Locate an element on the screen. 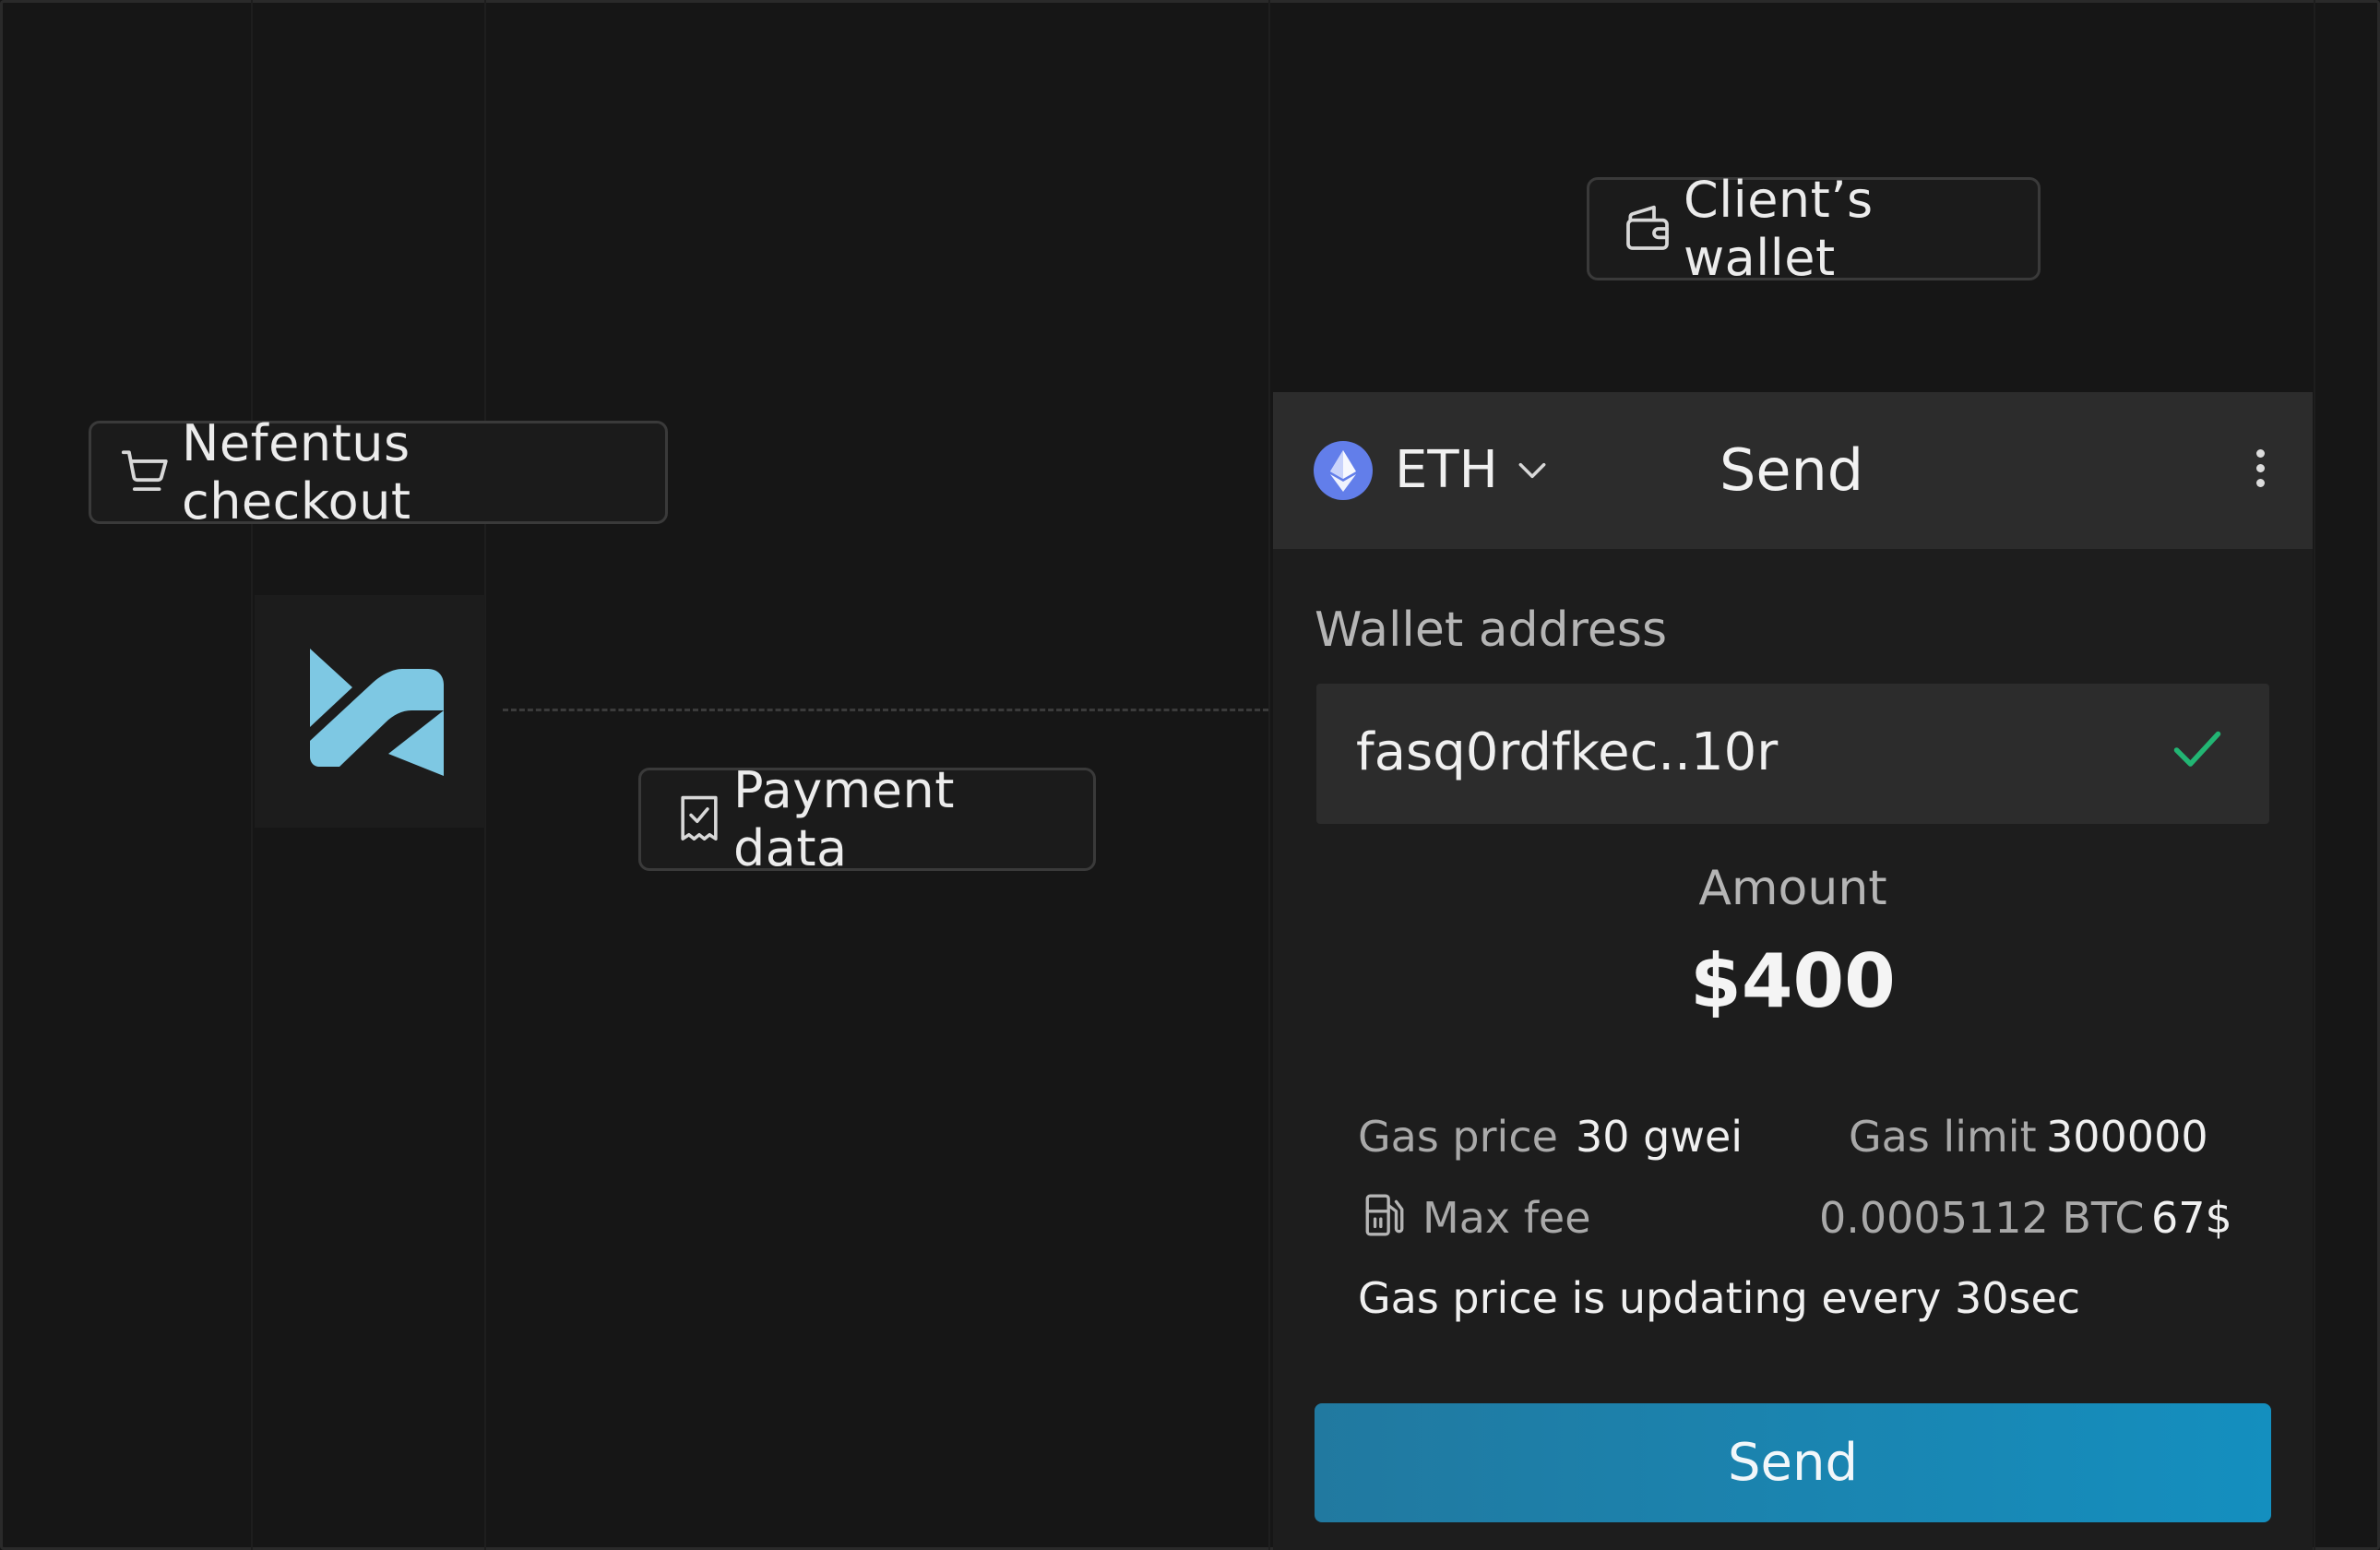  gas-update-note: Gas price is updating every 30sec is located at coordinates (1719, 1298).